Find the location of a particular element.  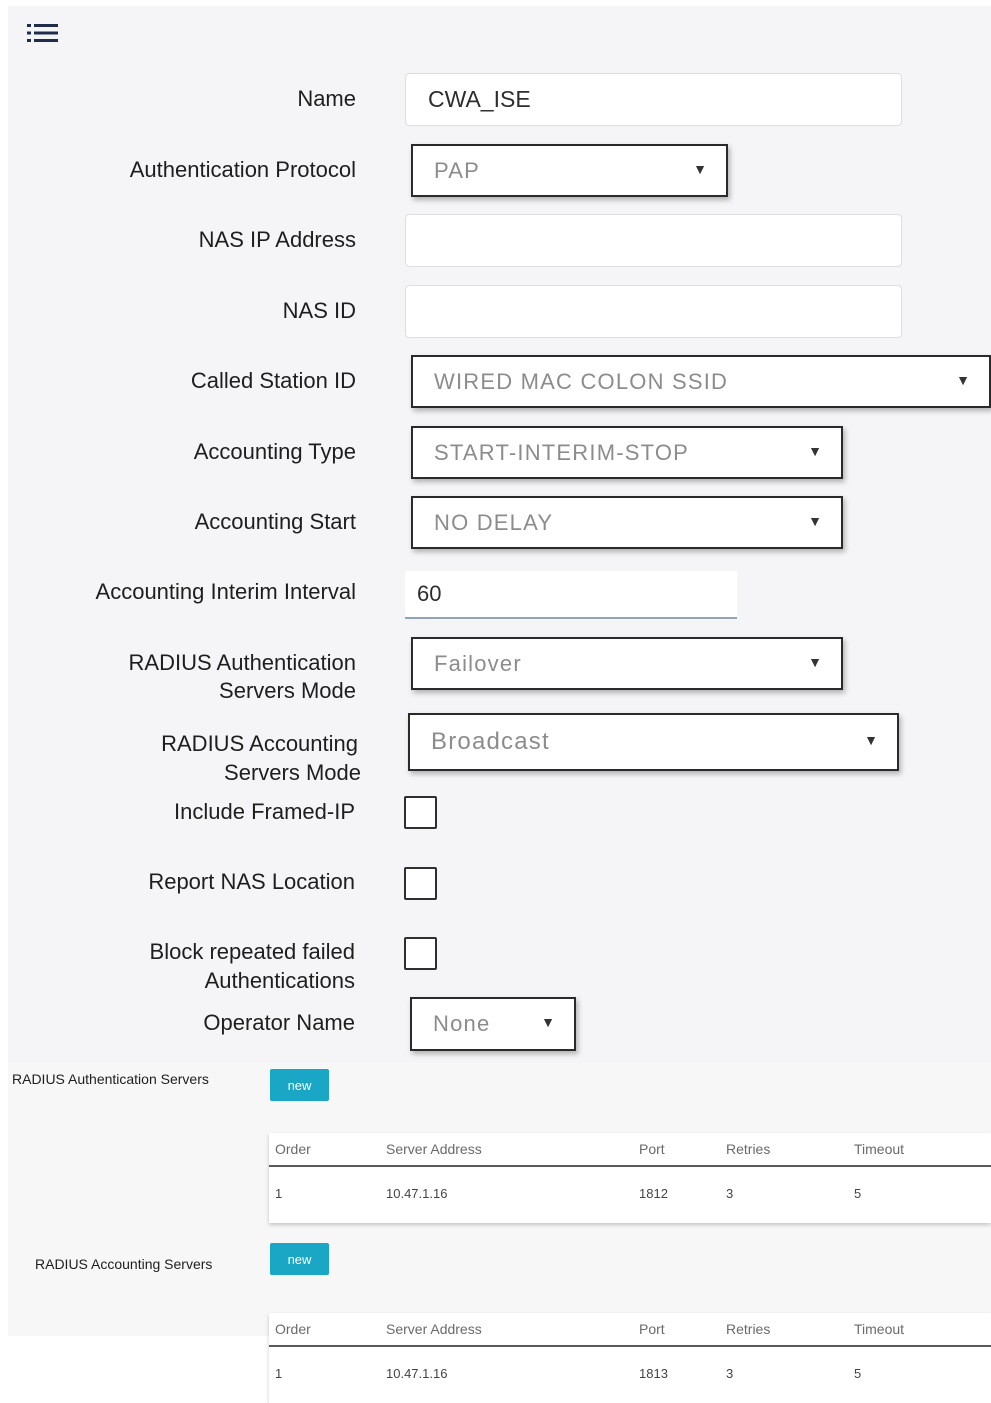

cell-port: 1813 is located at coordinates (653, 1373).